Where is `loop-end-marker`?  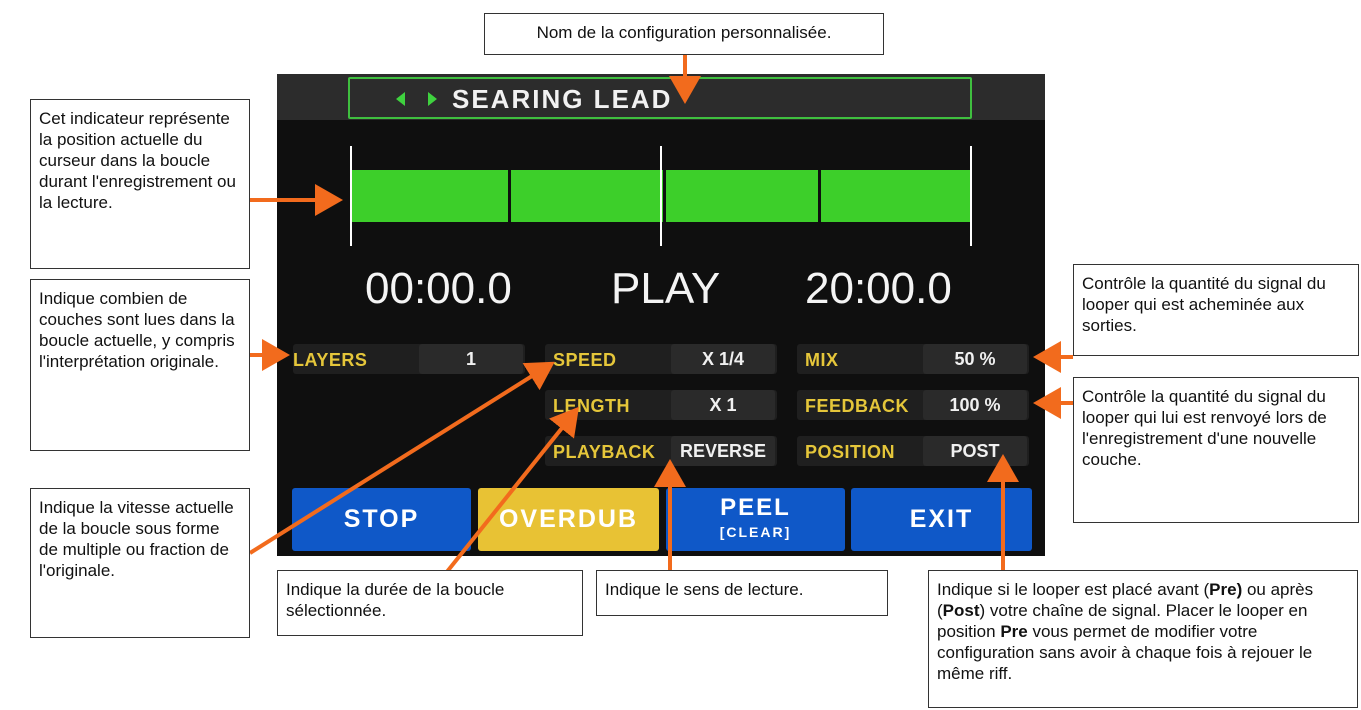 loop-end-marker is located at coordinates (971, 196).